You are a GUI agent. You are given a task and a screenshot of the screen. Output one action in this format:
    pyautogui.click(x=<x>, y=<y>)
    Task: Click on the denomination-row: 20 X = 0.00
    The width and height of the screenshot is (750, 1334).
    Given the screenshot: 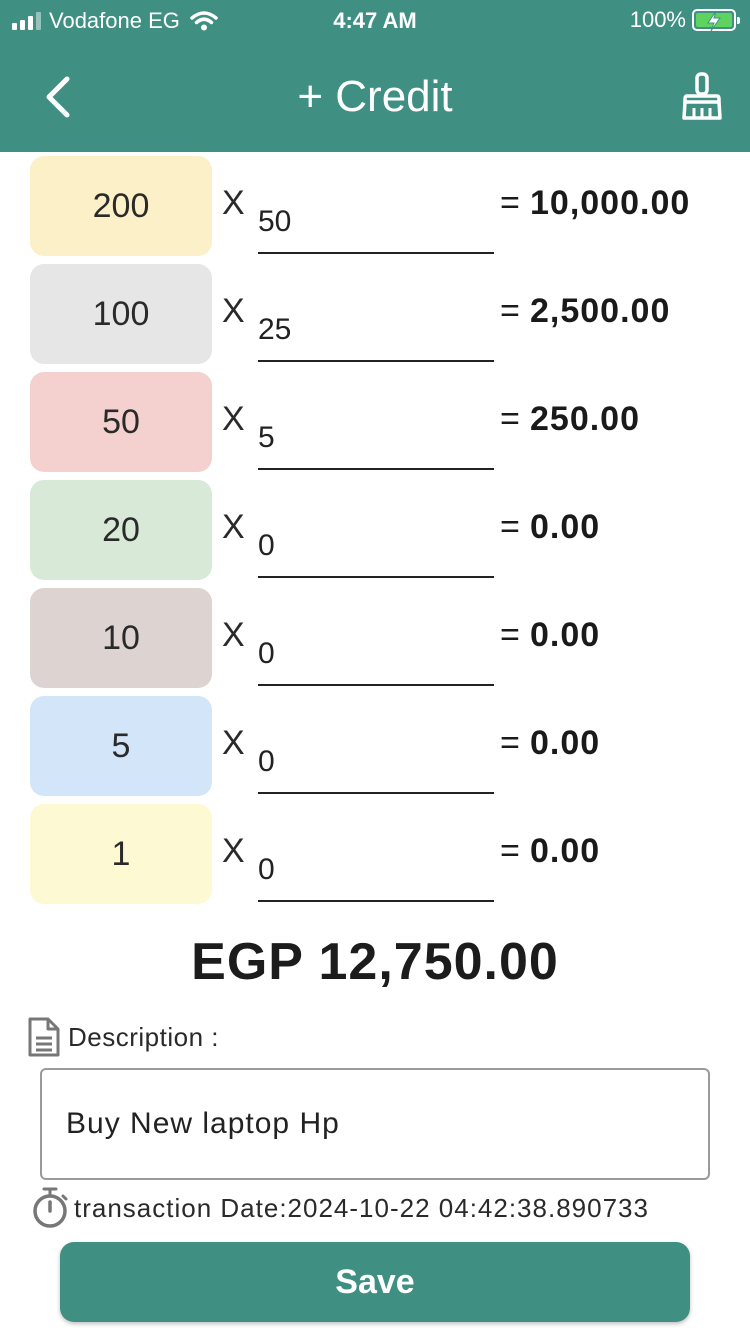 What is the action you would take?
    pyautogui.click(x=375, y=530)
    